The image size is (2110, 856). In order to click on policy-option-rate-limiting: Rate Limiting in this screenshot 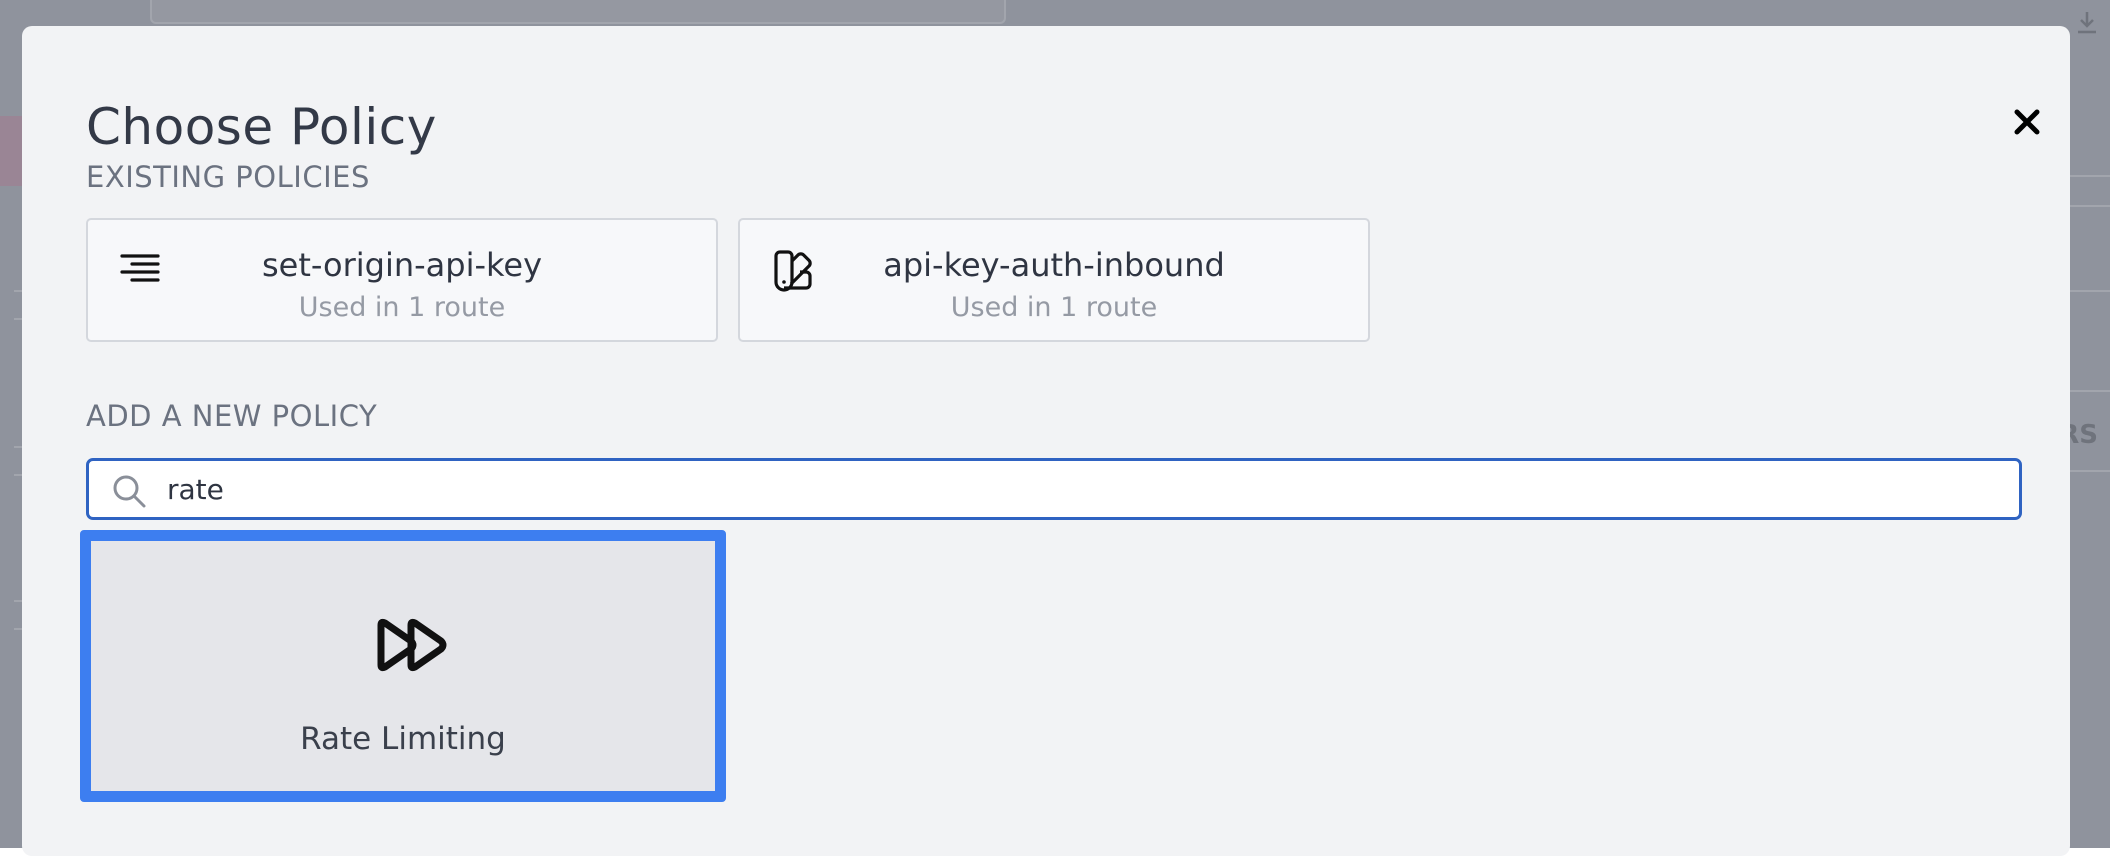, I will do `click(403, 666)`.